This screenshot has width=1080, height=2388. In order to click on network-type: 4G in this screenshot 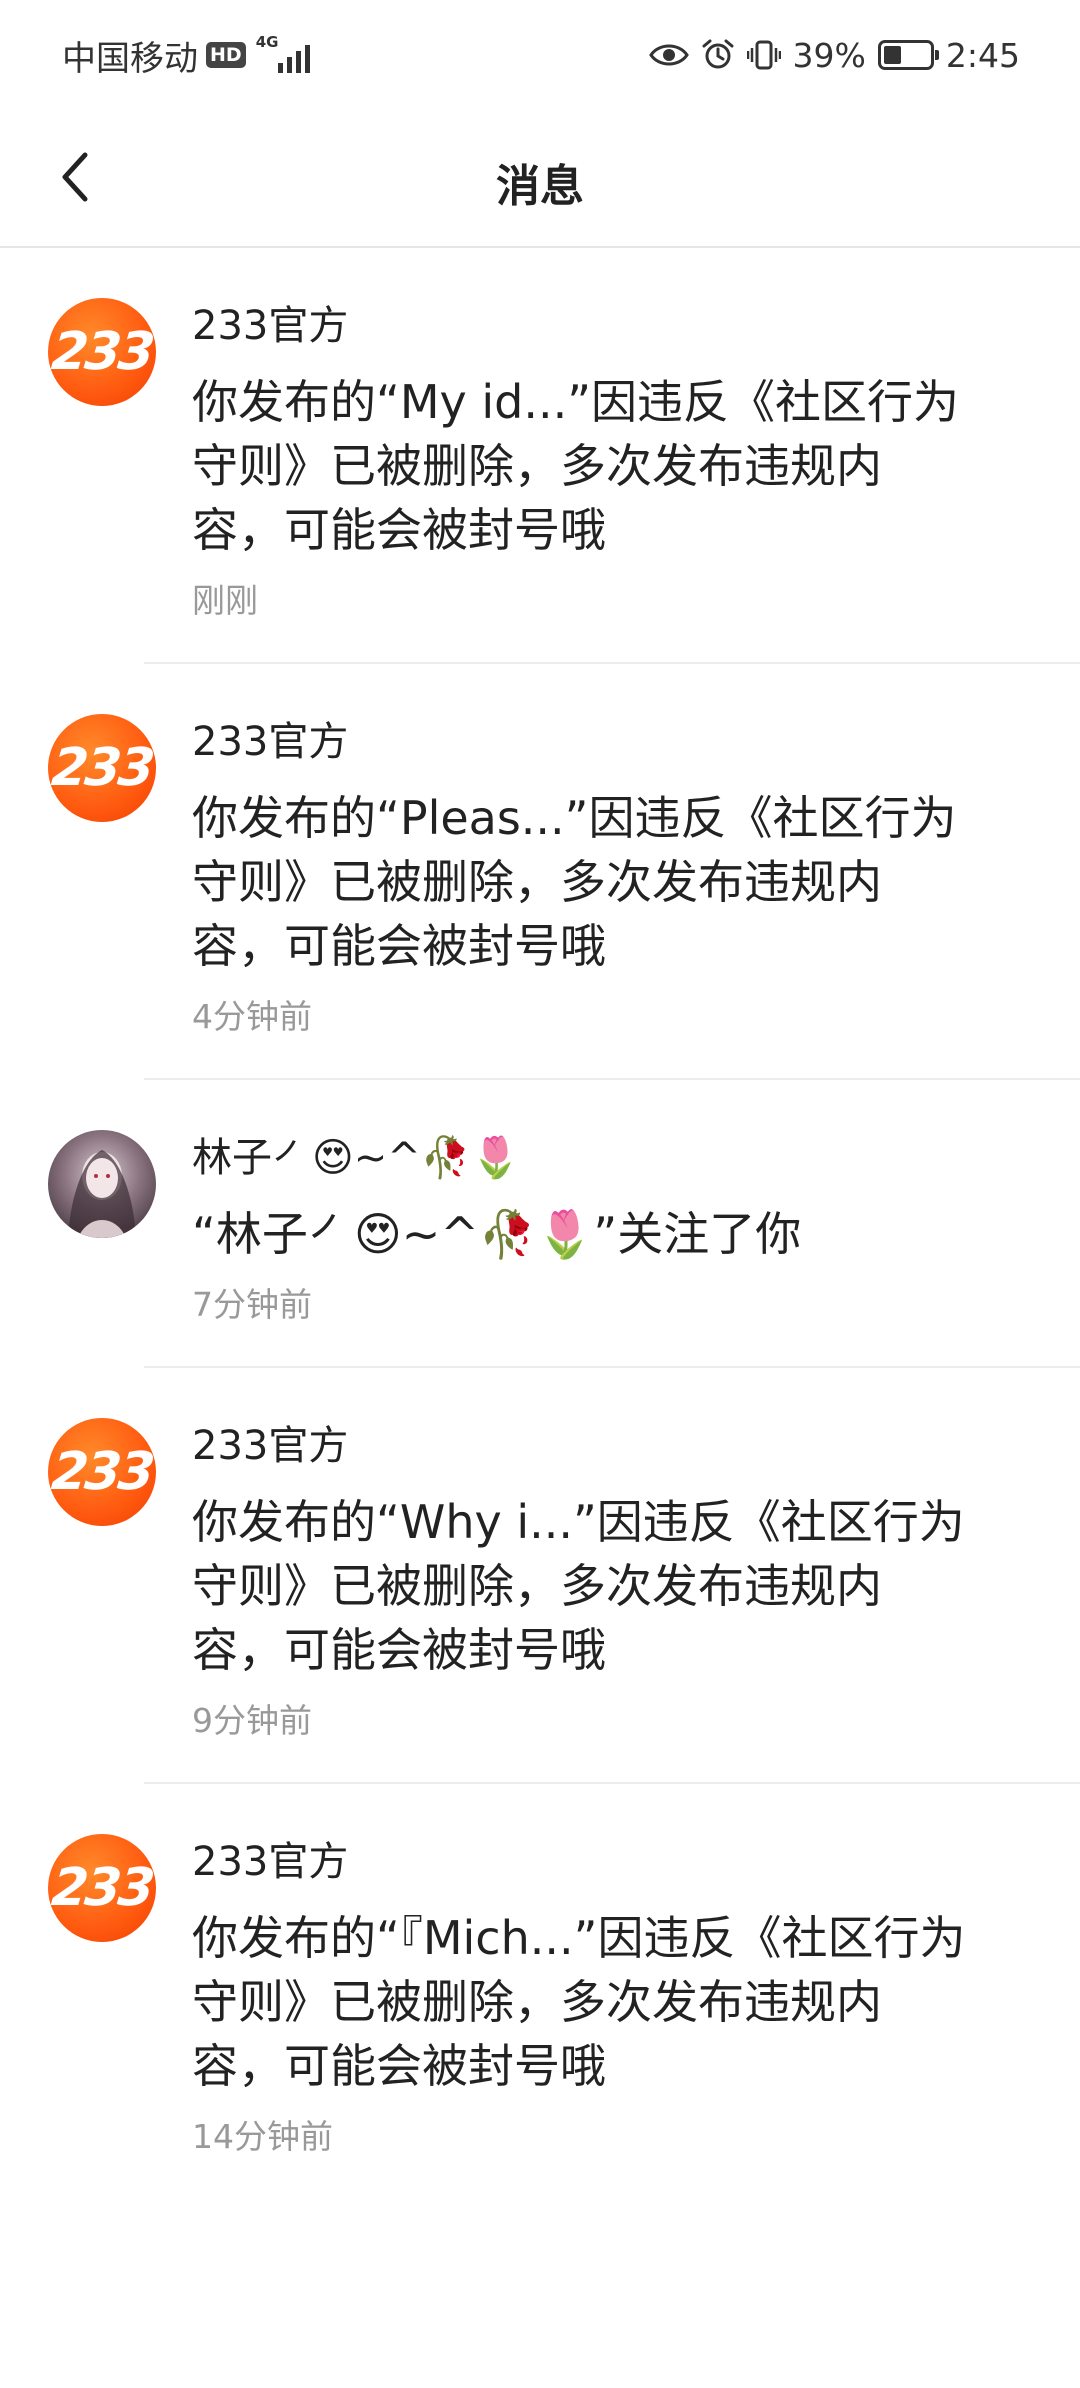, I will do `click(267, 42)`.